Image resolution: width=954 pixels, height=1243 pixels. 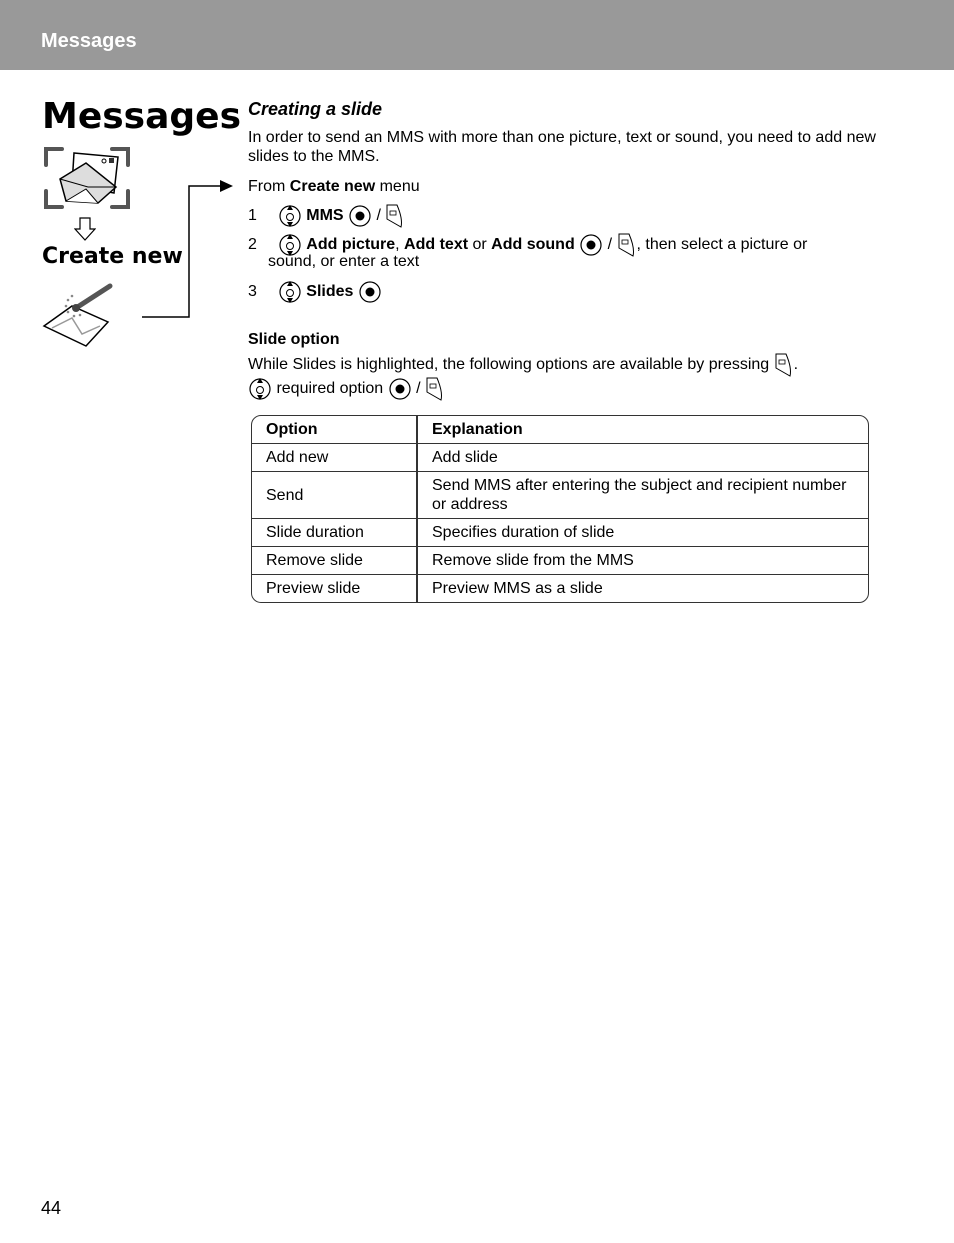 I want to click on instruction-text: required option, so click(x=330, y=389).